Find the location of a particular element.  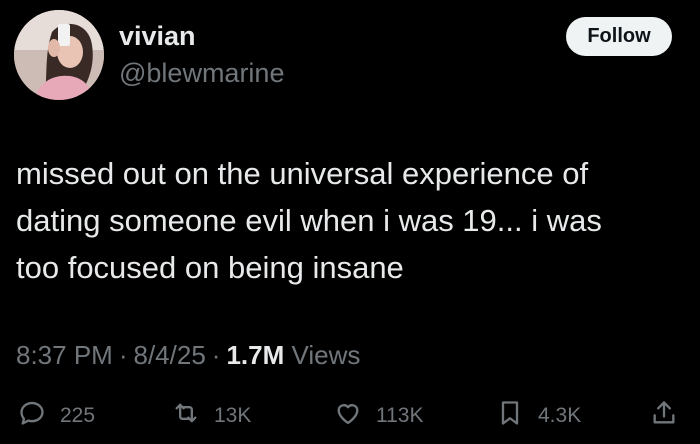

share-icon is located at coordinates (664, 416).